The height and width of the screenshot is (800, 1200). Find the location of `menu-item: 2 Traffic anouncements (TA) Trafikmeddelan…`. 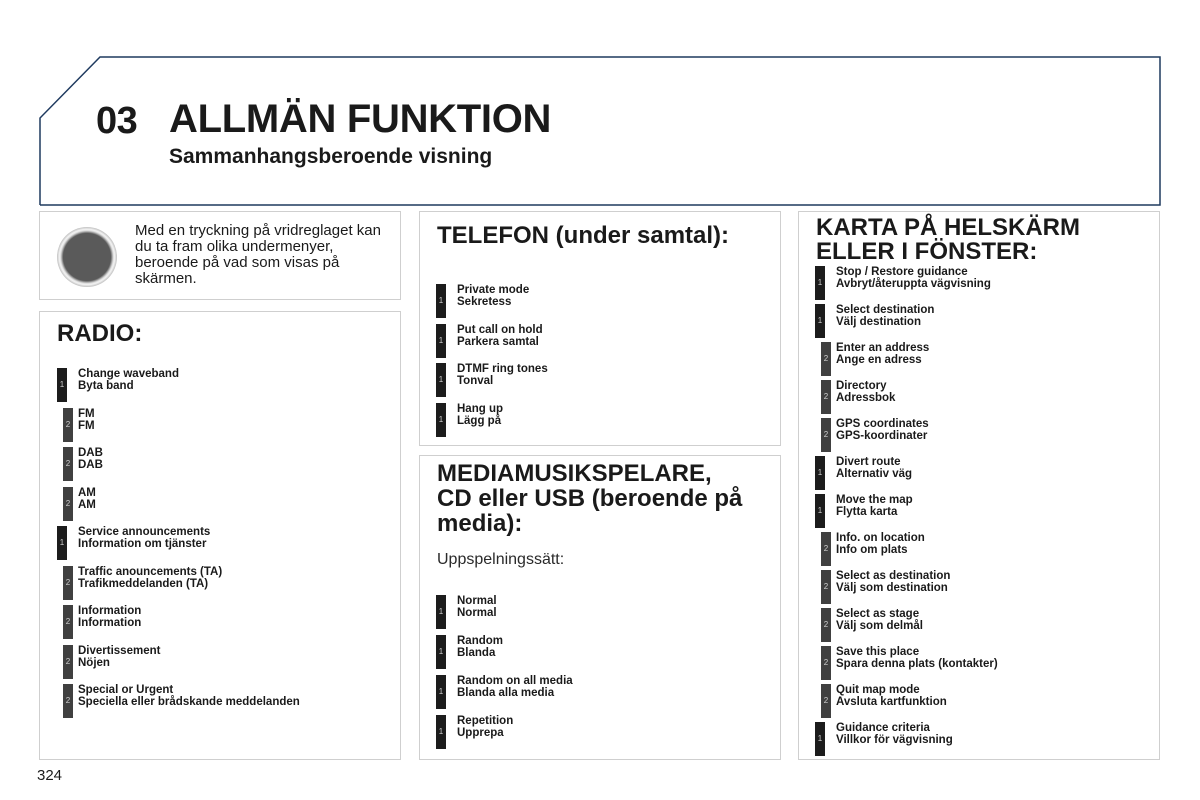

menu-item: 2 Traffic anouncements (TA) Trafikmeddelan… is located at coordinates (217, 582).